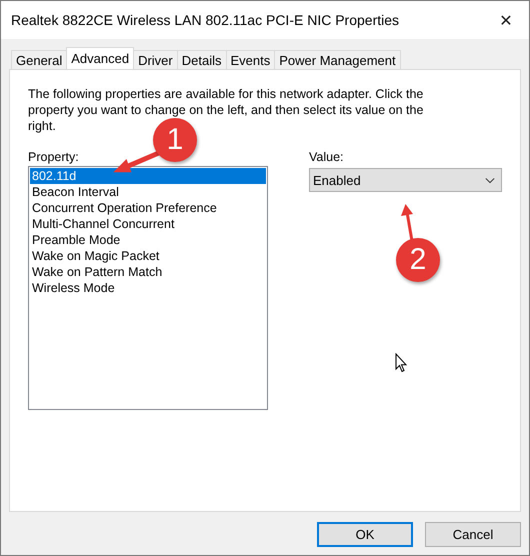 The image size is (530, 556). Describe the element at coordinates (337, 59) in the screenshot. I see `tab: Power Management` at that location.